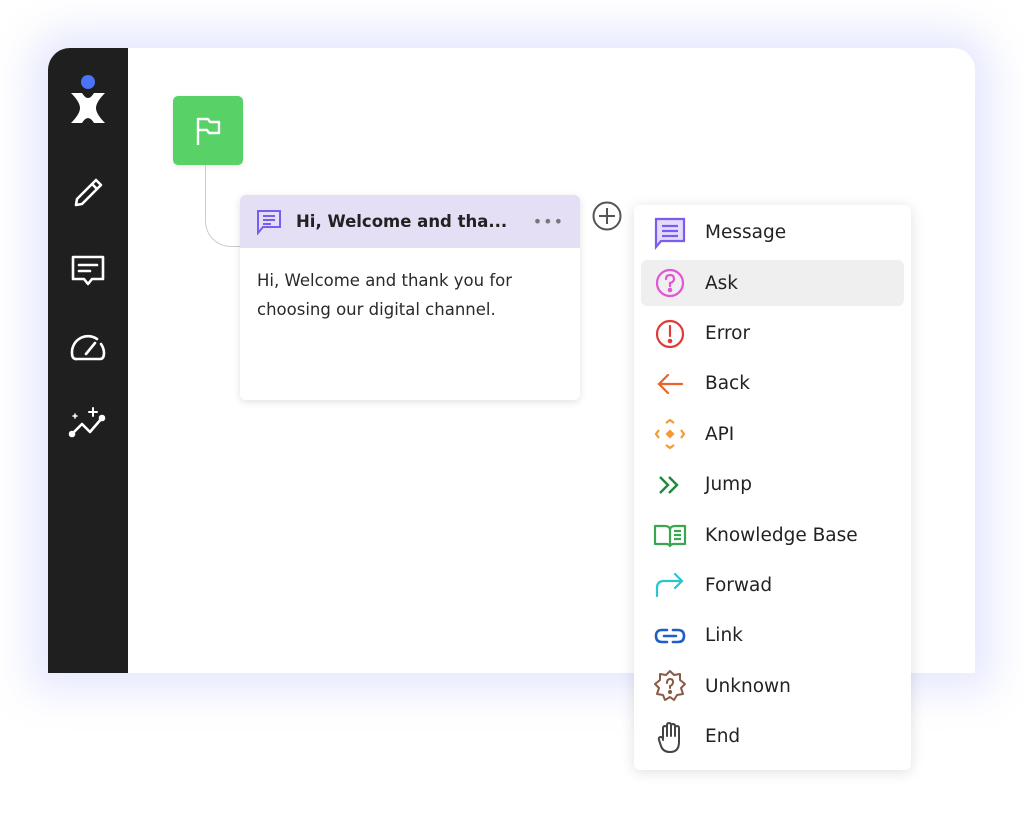  Describe the element at coordinates (722, 283) in the screenshot. I see `menu-item-label: Ask` at that location.